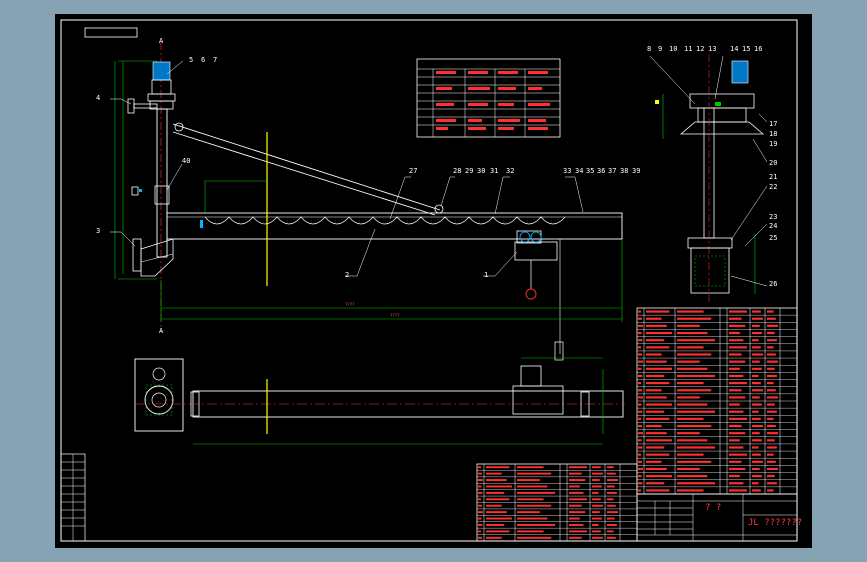 Image resolution: width=867 pixels, height=562 pixels. What do you see at coordinates (773, 124) in the screenshot?
I see `part-label-17: 17` at bounding box center [773, 124].